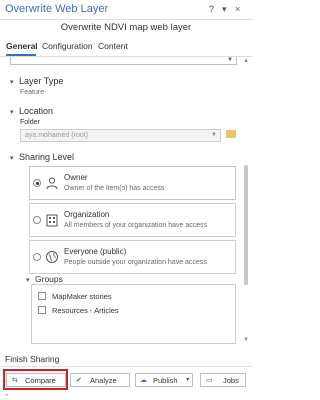 Image resolution: width=320 pixels, height=400 pixels. I want to click on analyze-button: ✔ Analyze, so click(100, 380).